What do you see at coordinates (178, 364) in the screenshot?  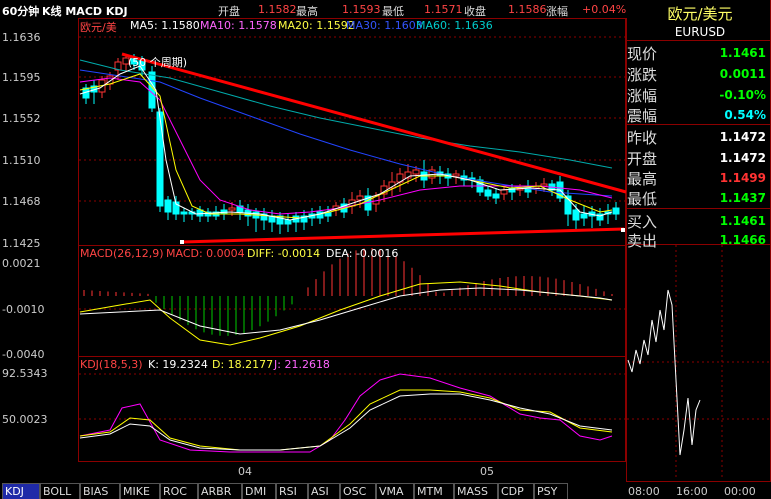 I see `kdj-k-value: K: 19.2324` at bounding box center [178, 364].